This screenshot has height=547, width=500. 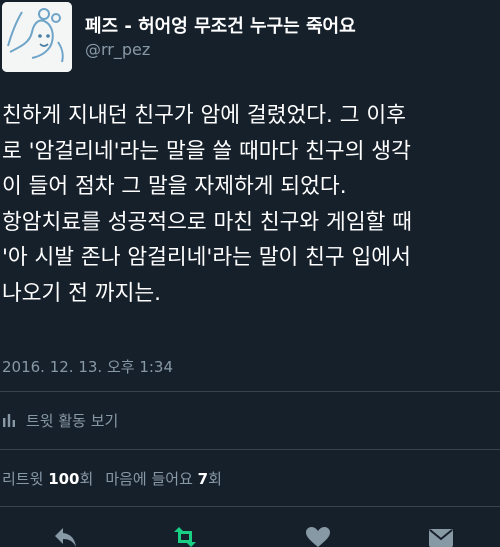 I want to click on tweet-text-line: 이 들어 점차 그 말을 자제하게 되었다., so click(x=174, y=186).